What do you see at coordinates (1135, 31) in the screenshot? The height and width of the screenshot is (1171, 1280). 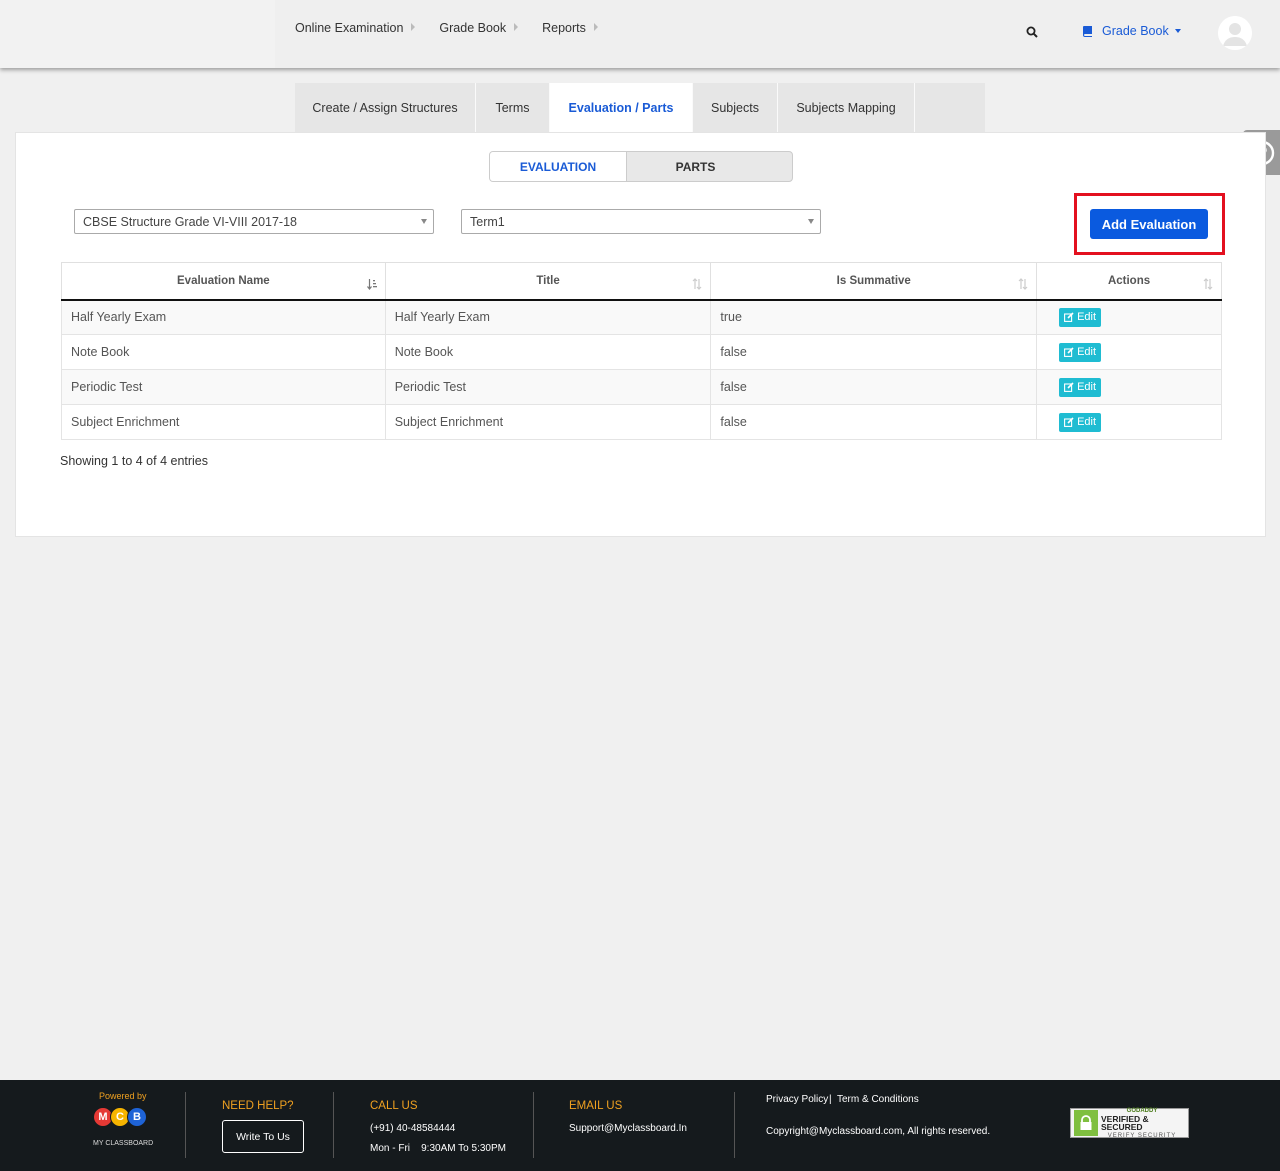 I see `module-label: Grade Book` at bounding box center [1135, 31].